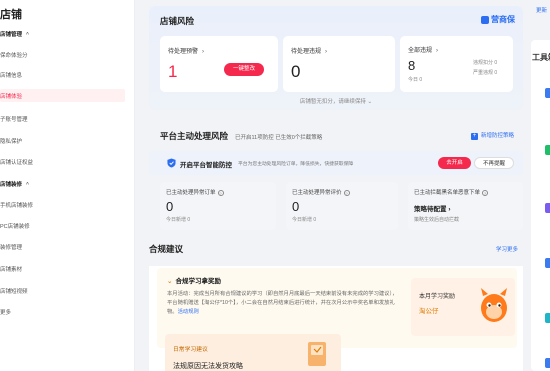 The height and width of the screenshot is (371, 550). What do you see at coordinates (494, 163) in the screenshot?
I see `dismiss-reminder-button: 不再提醒` at bounding box center [494, 163].